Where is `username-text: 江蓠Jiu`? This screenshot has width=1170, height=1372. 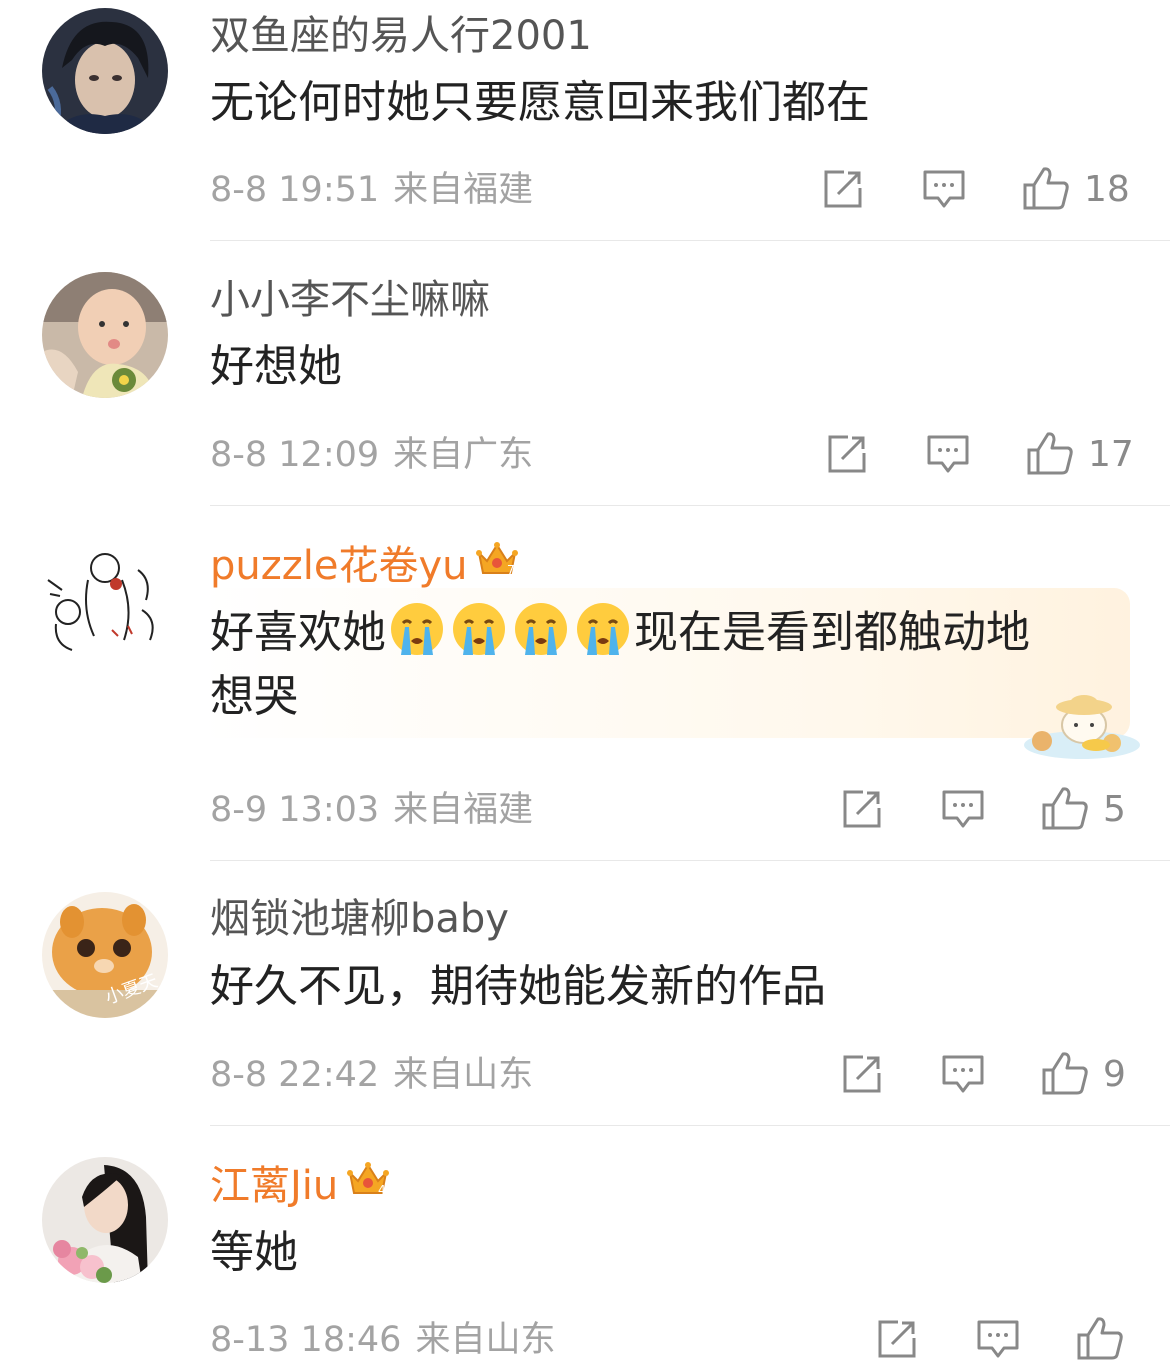 username-text: 江蓠Jiu is located at coordinates (274, 1185).